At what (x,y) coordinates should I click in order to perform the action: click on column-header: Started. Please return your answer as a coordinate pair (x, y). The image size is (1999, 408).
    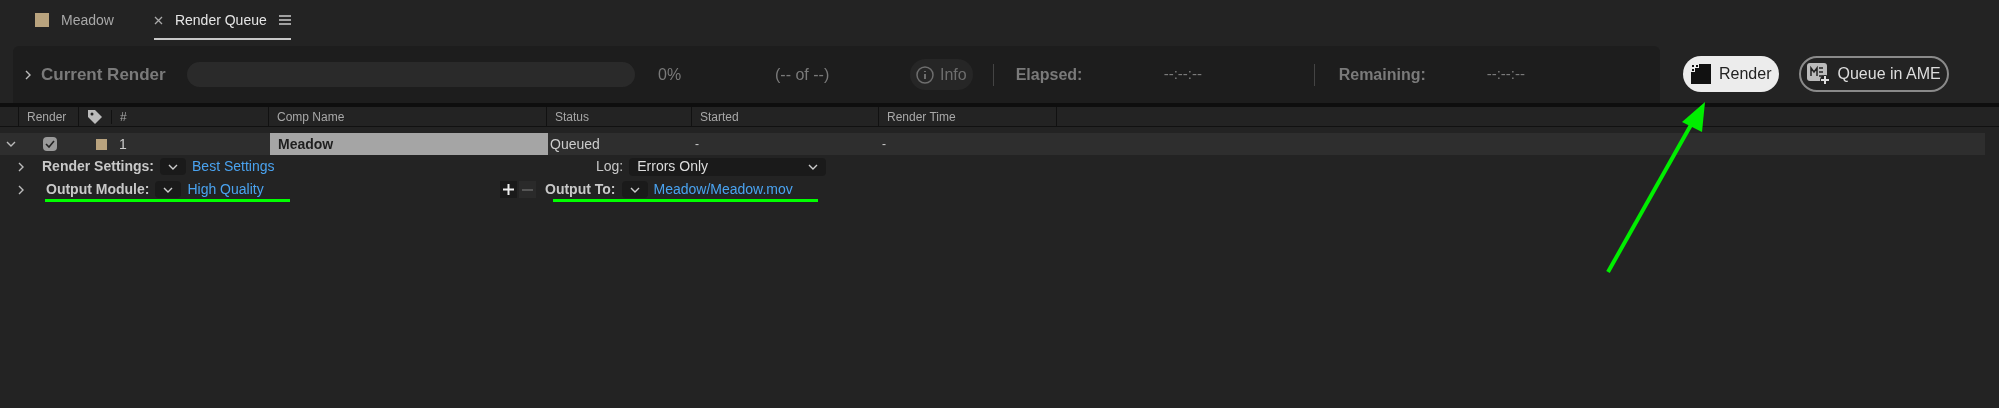
    Looking at the image, I should click on (719, 116).